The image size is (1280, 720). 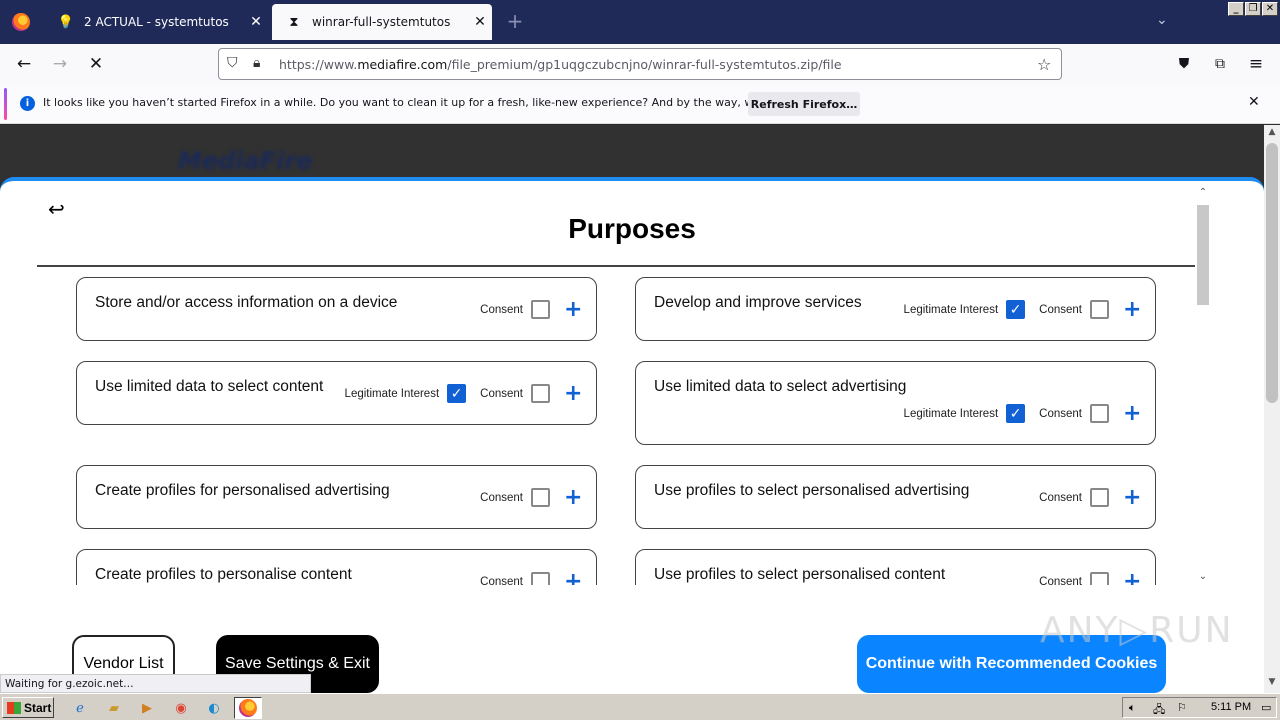 I want to click on forward-arrow-icon: →, so click(x=60, y=64).